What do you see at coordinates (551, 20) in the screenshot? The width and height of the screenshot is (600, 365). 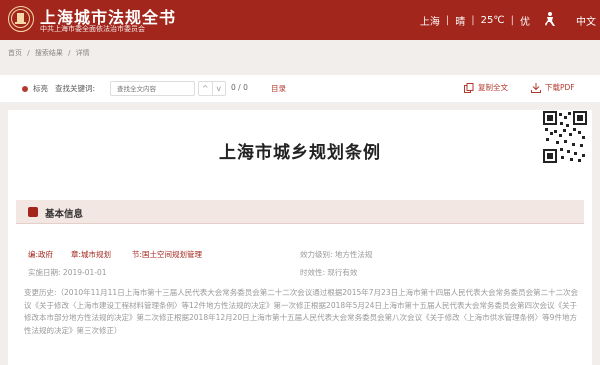 I see `accessibility-icon` at bounding box center [551, 20].